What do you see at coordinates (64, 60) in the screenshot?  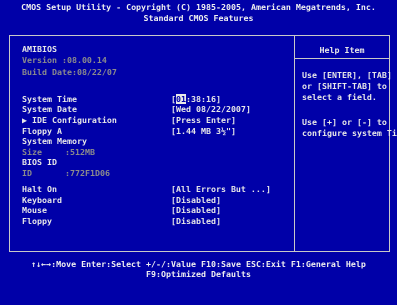 I see `bios-version: Version :08.00.14` at bounding box center [64, 60].